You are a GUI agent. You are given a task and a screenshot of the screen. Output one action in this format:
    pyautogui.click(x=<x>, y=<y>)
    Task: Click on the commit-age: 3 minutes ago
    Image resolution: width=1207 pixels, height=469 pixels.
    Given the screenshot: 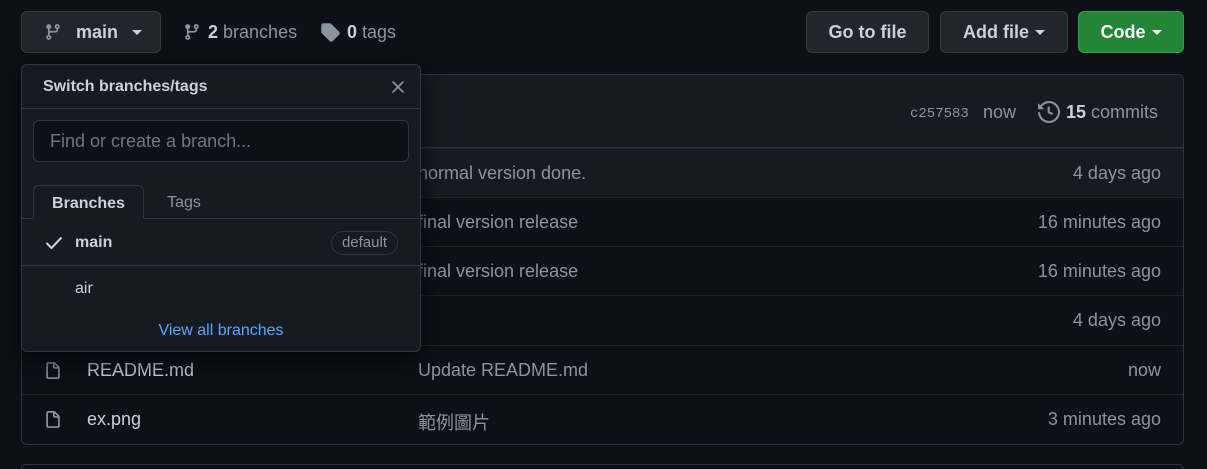 What is the action you would take?
    pyautogui.click(x=1104, y=419)
    